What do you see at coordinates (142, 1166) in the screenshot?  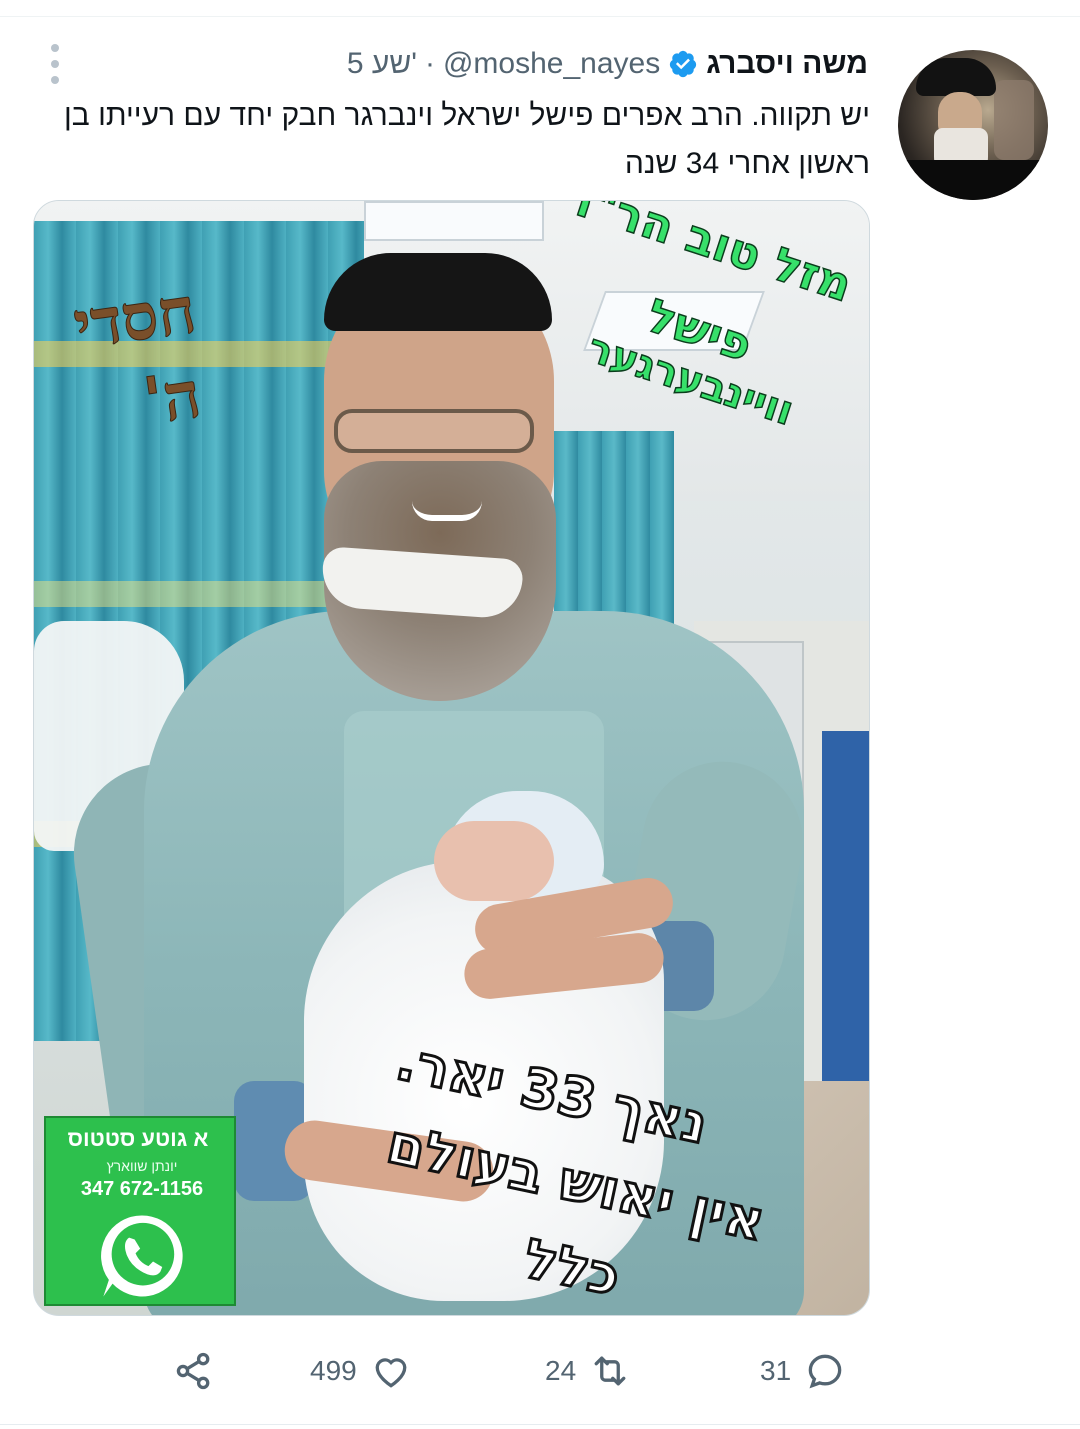 I see `promo-name: יונתן שווארץ` at bounding box center [142, 1166].